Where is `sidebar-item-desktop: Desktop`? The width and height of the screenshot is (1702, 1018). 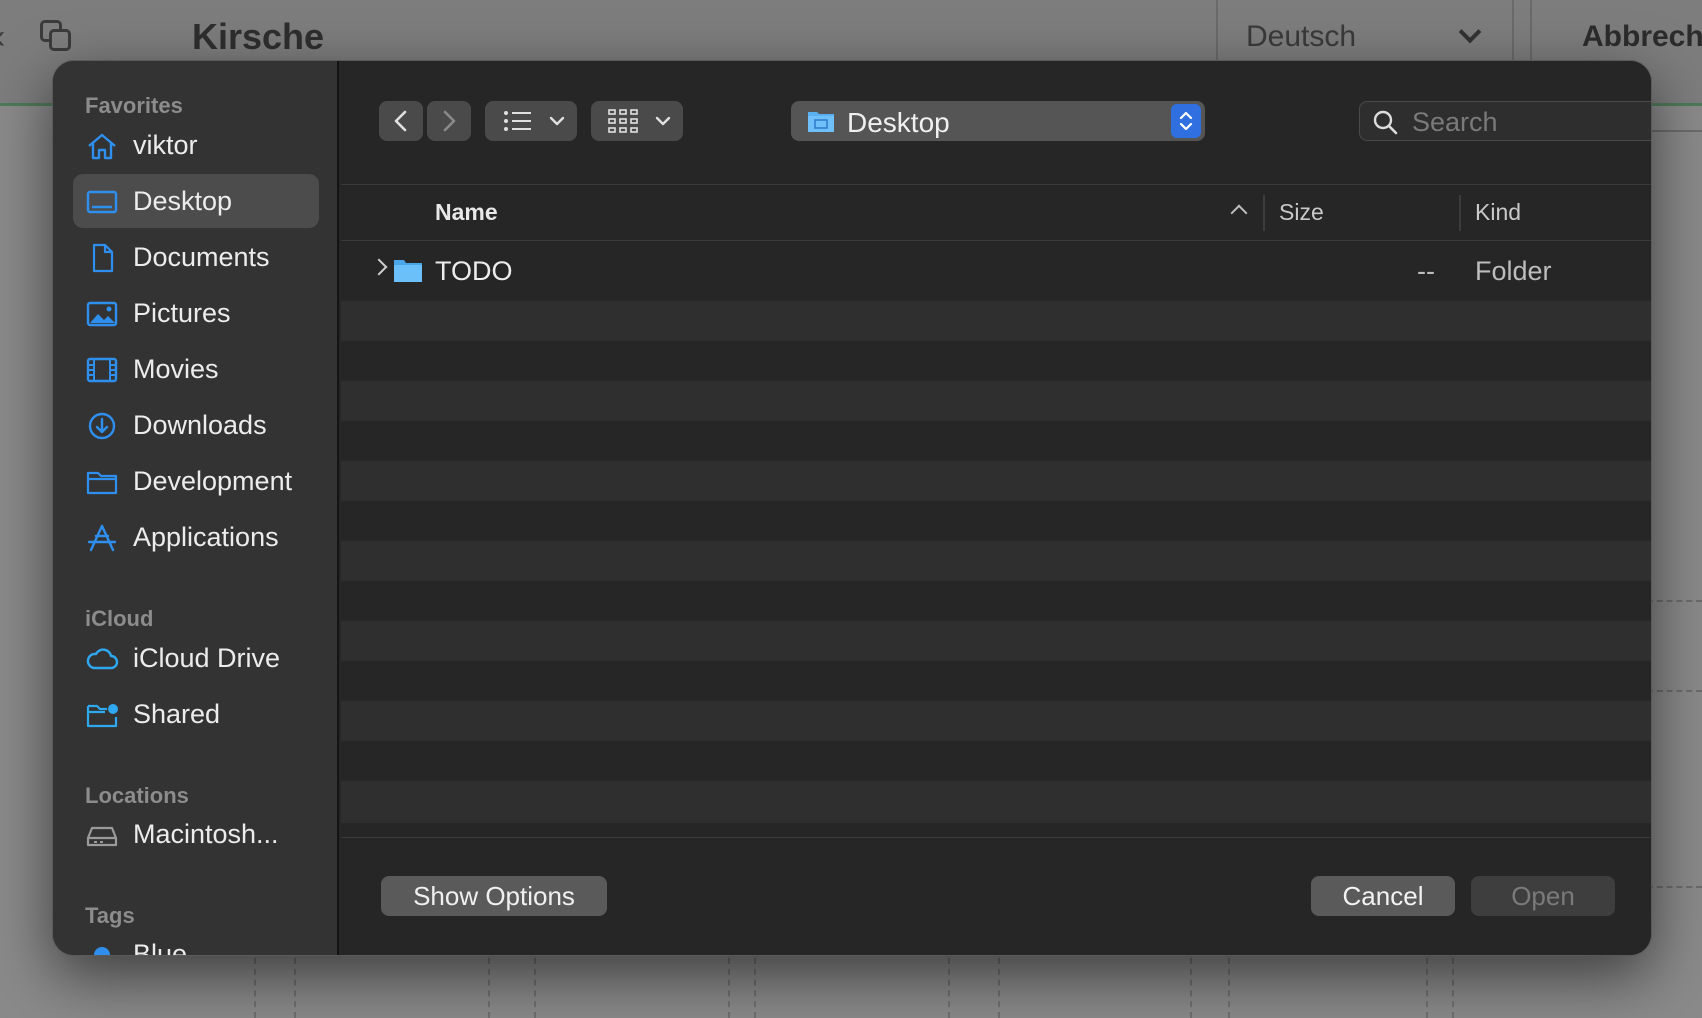
sidebar-item-desktop: Desktop is located at coordinates (196, 201).